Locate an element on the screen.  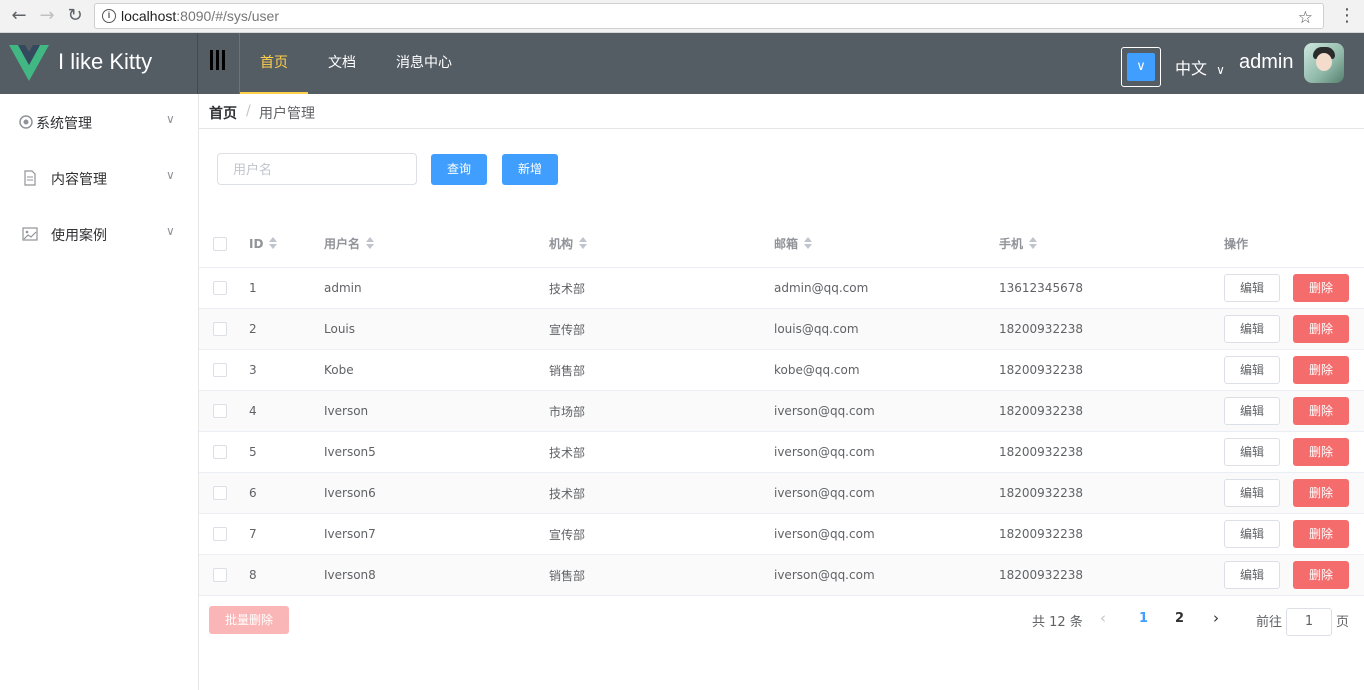
sidebar-item-content: 内容管理 ∨ is located at coordinates (99, 178).